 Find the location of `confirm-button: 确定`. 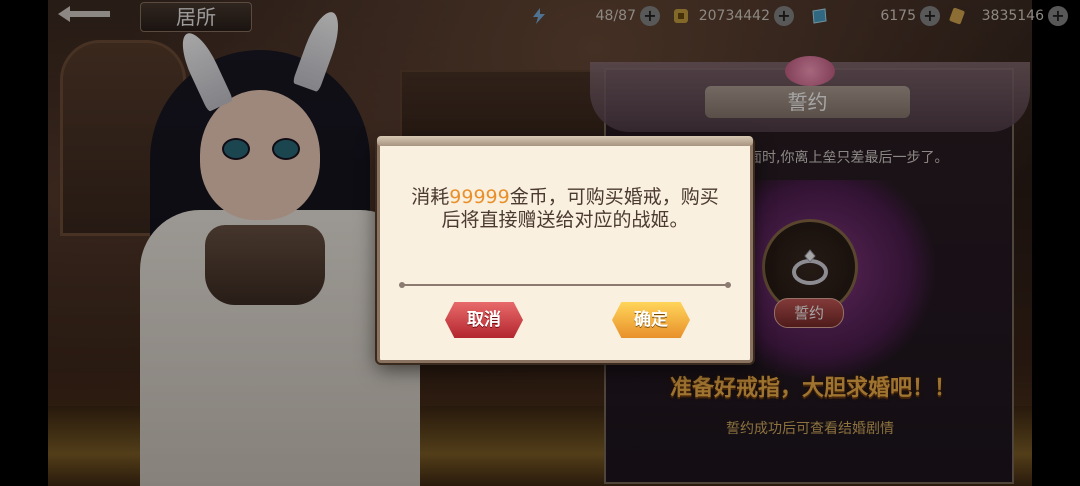

confirm-button: 确定 is located at coordinates (651, 320).